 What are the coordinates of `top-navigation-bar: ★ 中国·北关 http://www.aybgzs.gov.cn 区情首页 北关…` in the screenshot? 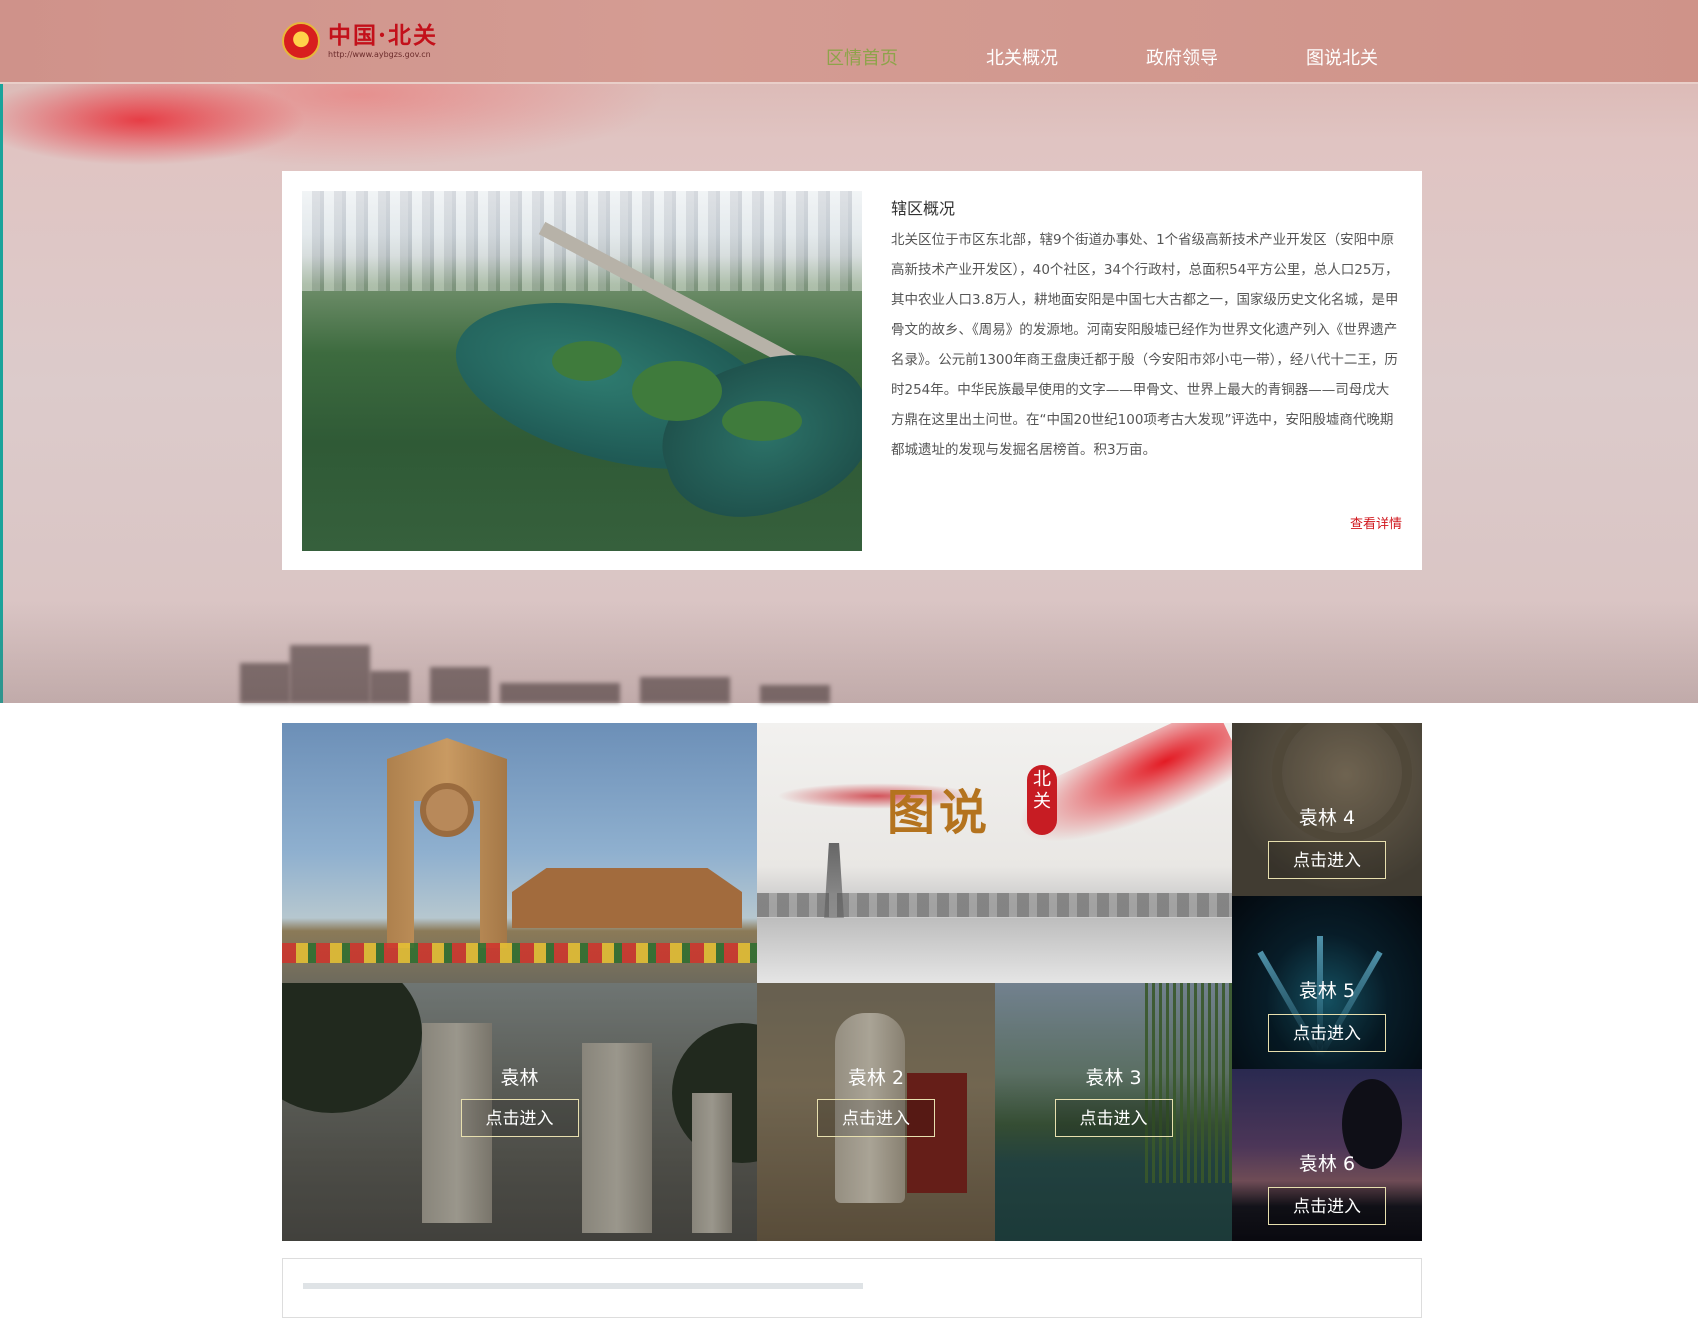 It's located at (849, 42).